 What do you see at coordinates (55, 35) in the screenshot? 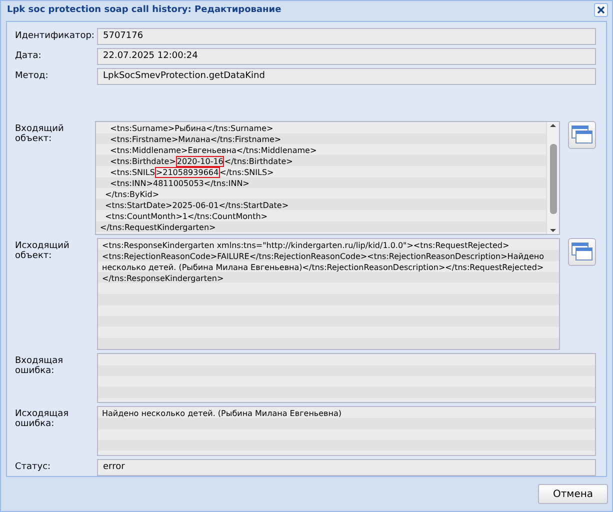
I see `field-label: Идентификатор:` at bounding box center [55, 35].